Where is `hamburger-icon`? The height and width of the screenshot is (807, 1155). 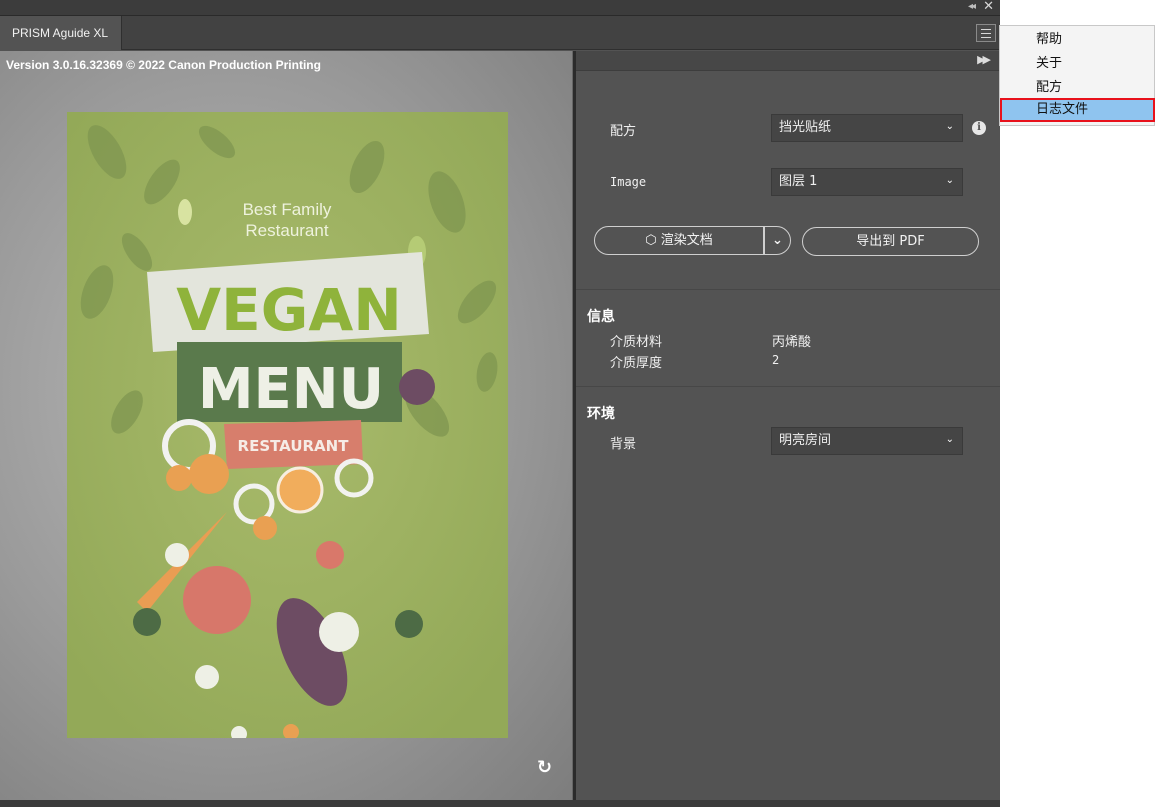 hamburger-icon is located at coordinates (986, 29).